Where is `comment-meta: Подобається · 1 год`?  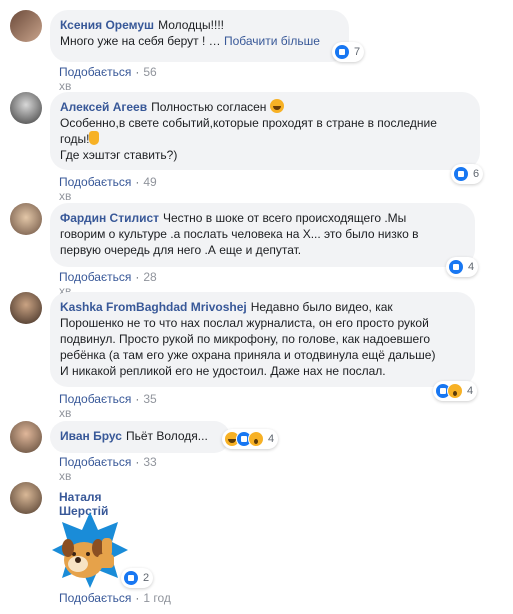 comment-meta: Подобається · 1 год is located at coordinates (115, 598).